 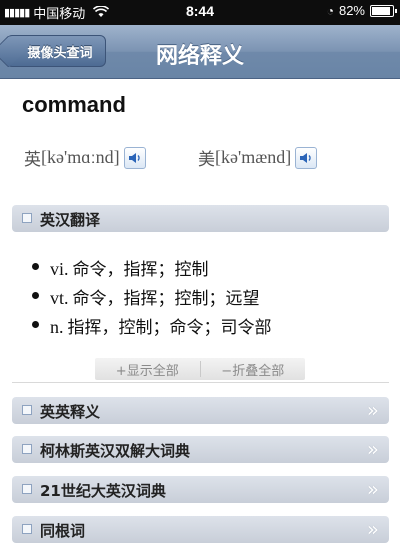 I want to click on definition-item: vi. 命令，指挥；控制, so click(x=152, y=269).